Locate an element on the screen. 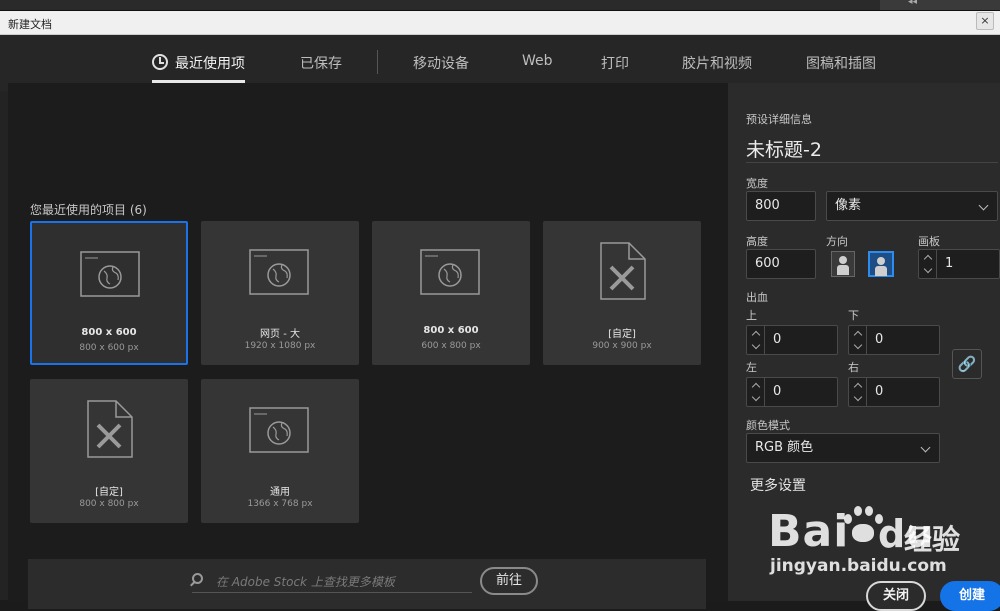  orientation-label: 方向 is located at coordinates (837, 241).